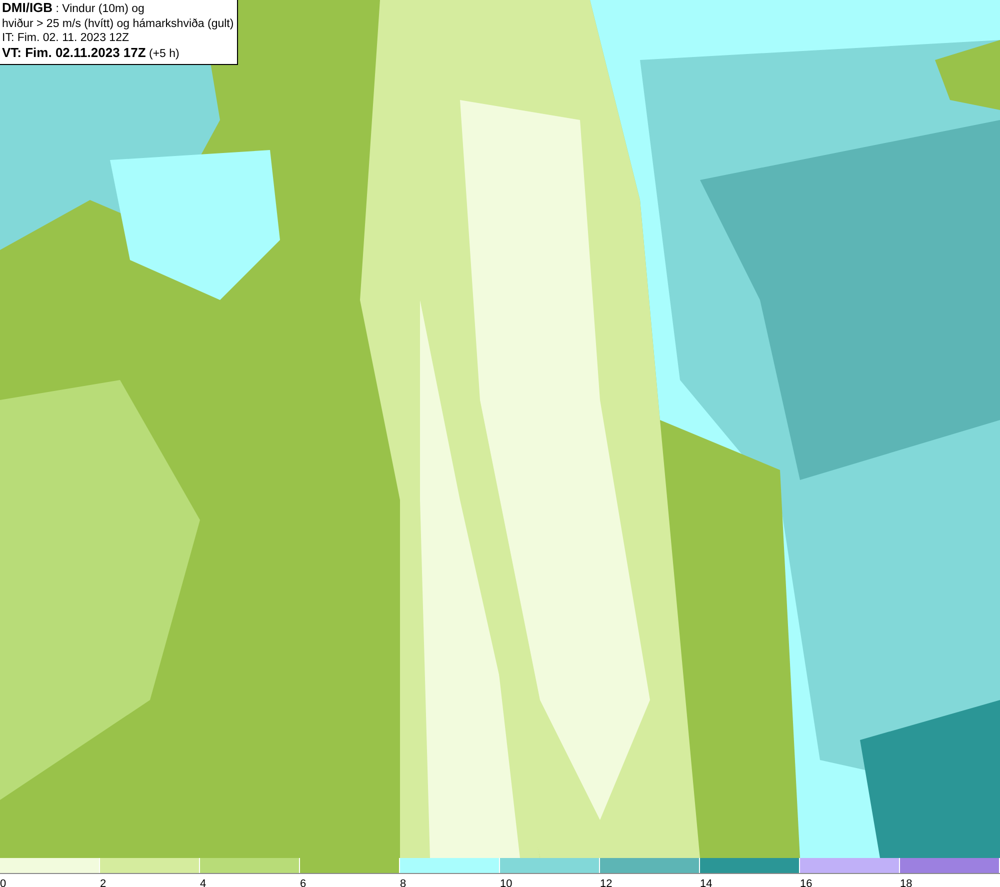 The image size is (1000, 887). I want to click on info-text: hviður > 25 m/s (hvítt) og hámarkshviða (gult), so click(118, 23).